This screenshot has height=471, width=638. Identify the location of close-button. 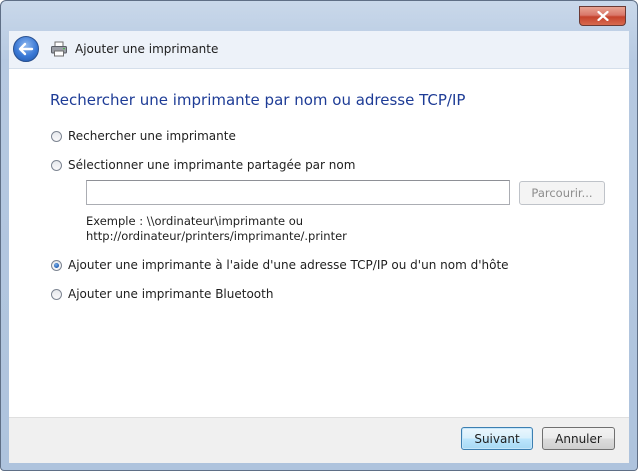
(602, 16).